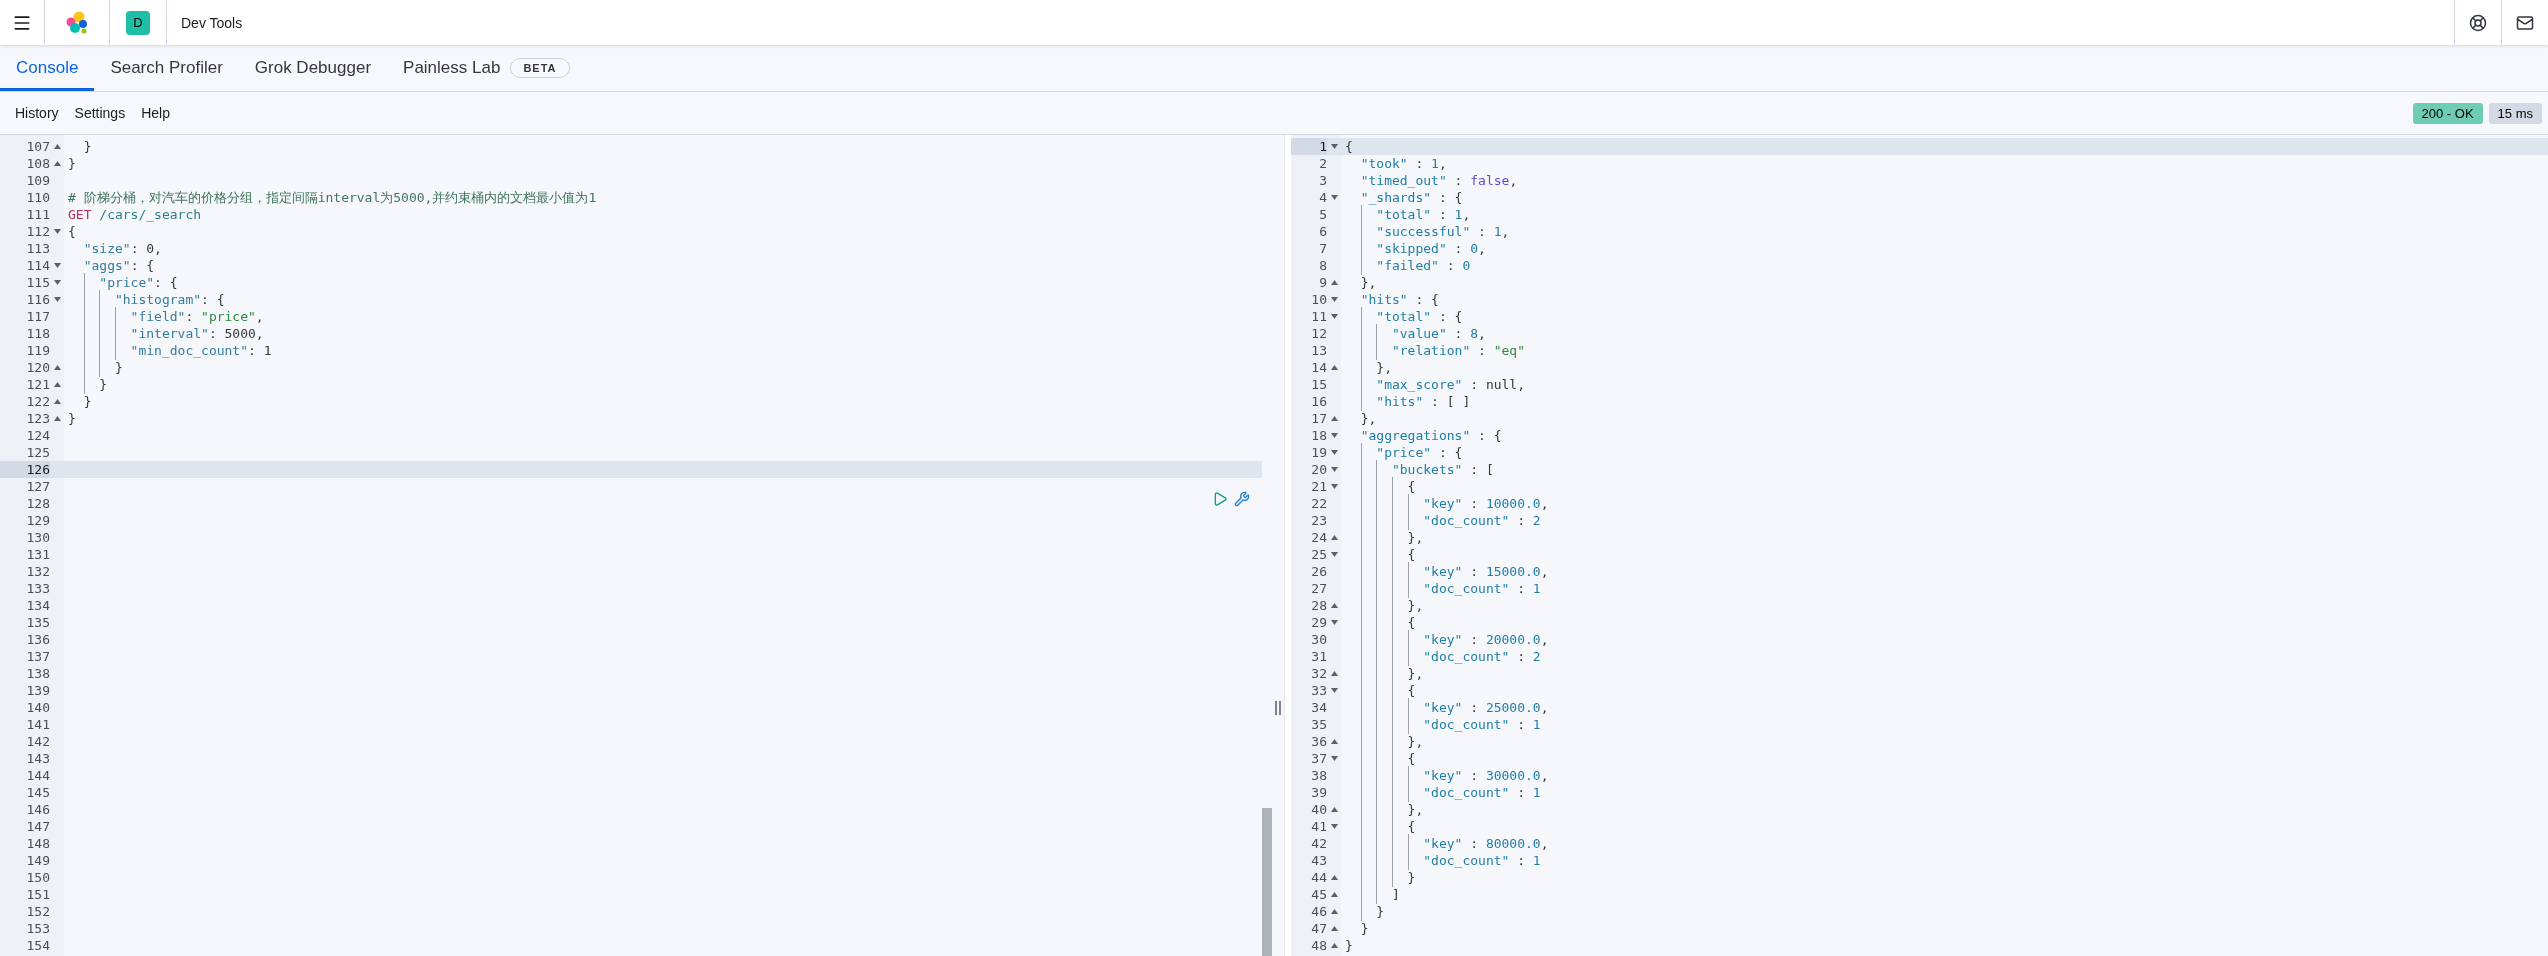  Describe the element at coordinates (37, 503) in the screenshot. I see `line-number: 128` at that location.